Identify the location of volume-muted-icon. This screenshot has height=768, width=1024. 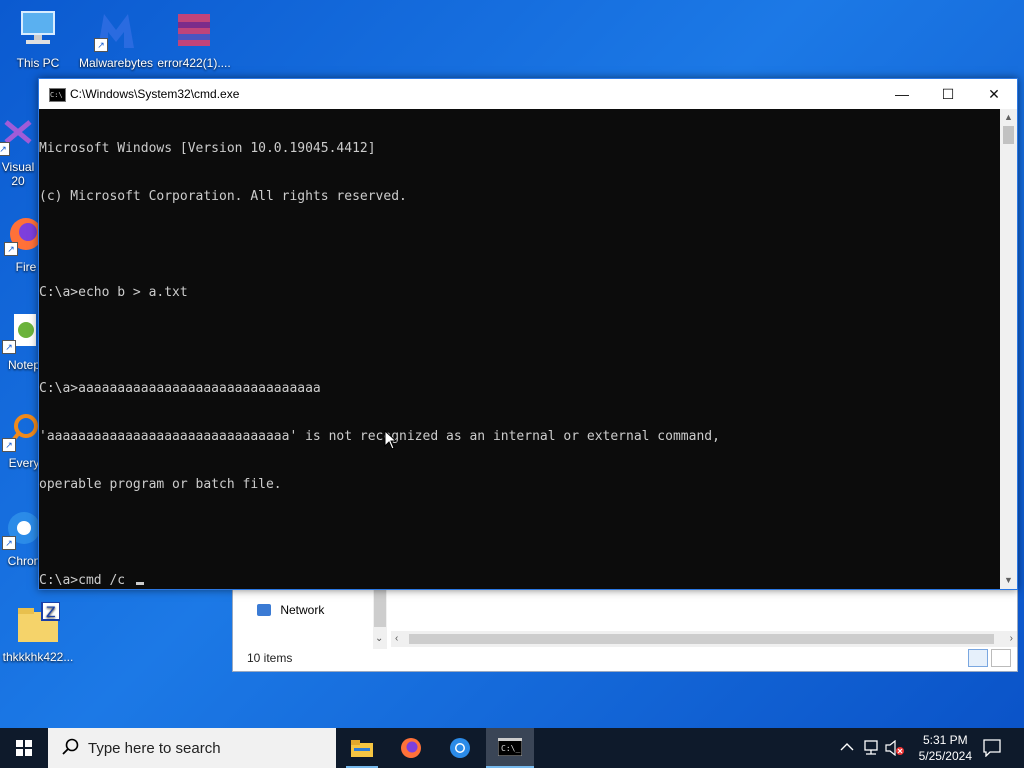
(894, 748).